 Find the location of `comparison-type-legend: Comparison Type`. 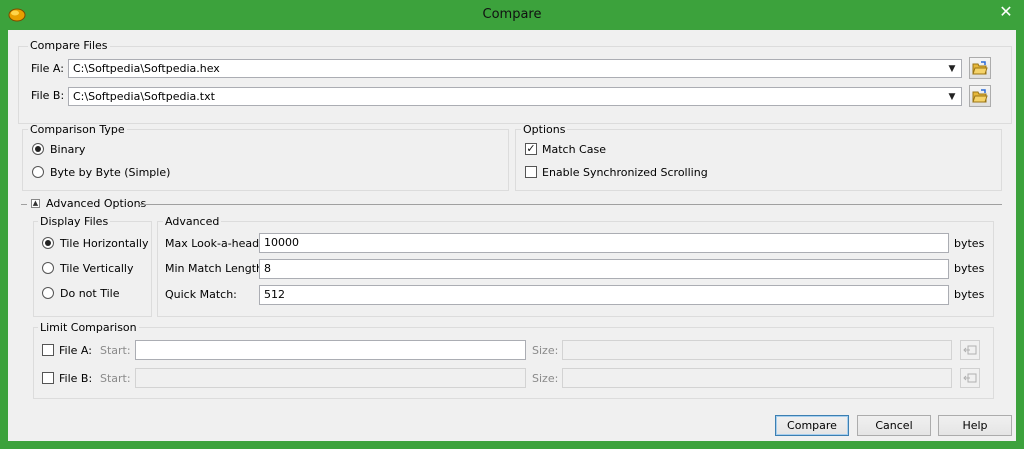

comparison-type-legend: Comparison Type is located at coordinates (77, 129).